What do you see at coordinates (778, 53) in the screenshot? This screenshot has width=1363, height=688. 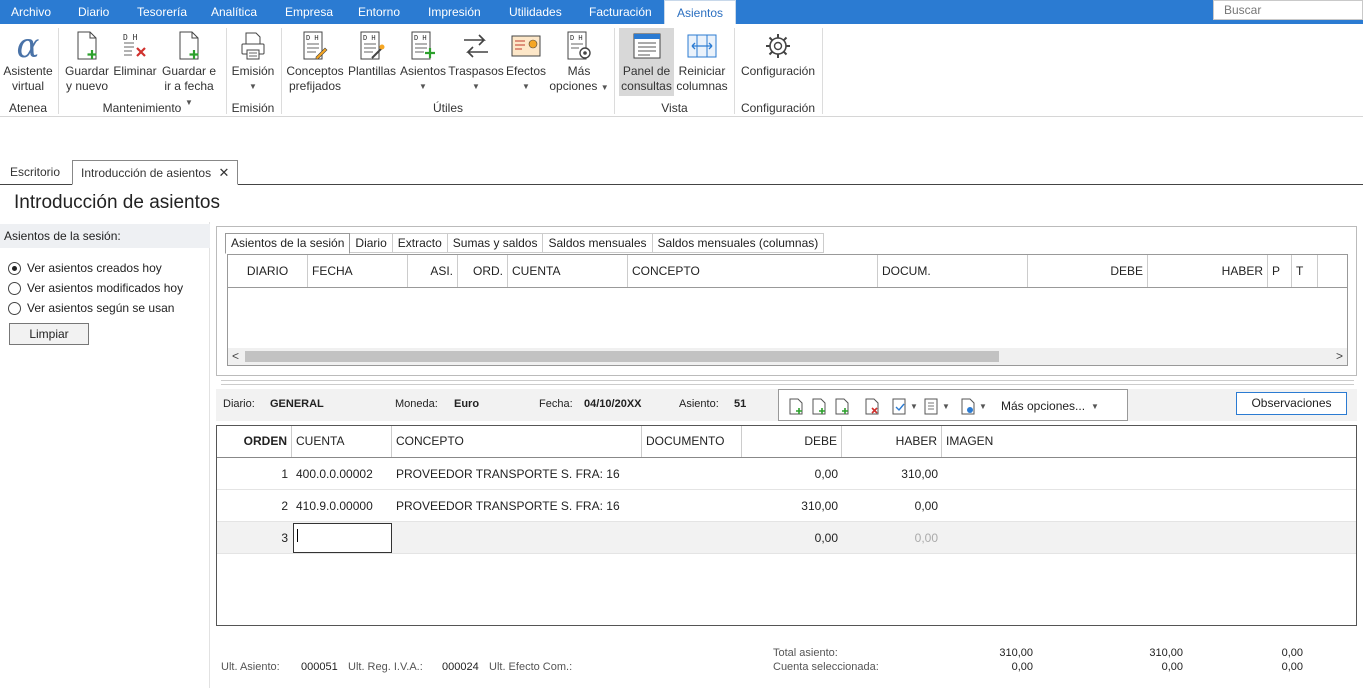 I see `configuracion-button: Configuración` at bounding box center [778, 53].